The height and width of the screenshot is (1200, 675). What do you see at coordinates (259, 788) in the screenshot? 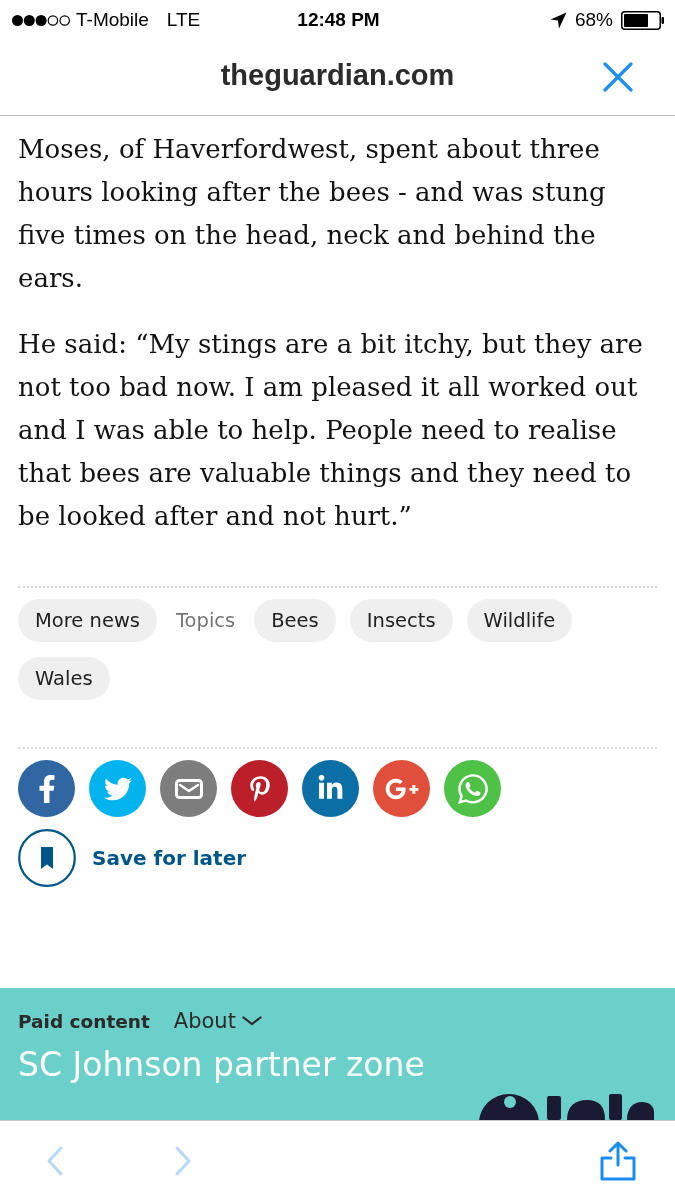
I see `pinterest-share-button` at bounding box center [259, 788].